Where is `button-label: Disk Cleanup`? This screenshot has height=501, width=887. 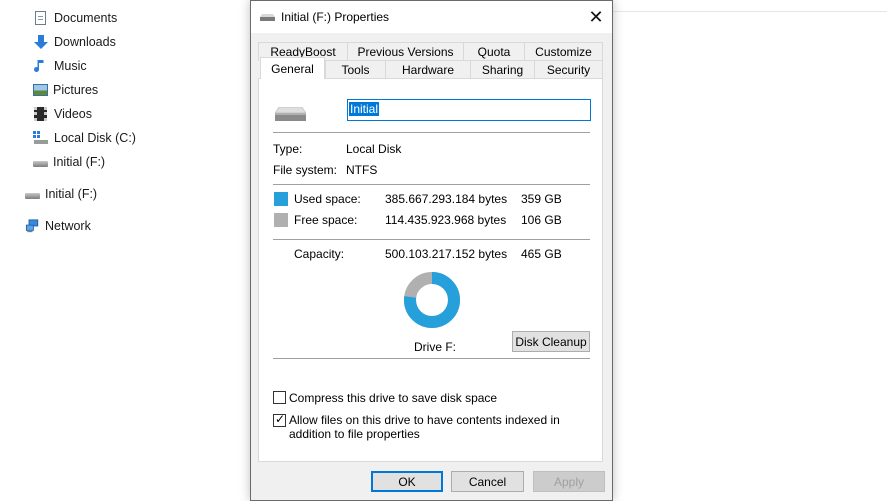
button-label: Disk Cleanup is located at coordinates (551, 341).